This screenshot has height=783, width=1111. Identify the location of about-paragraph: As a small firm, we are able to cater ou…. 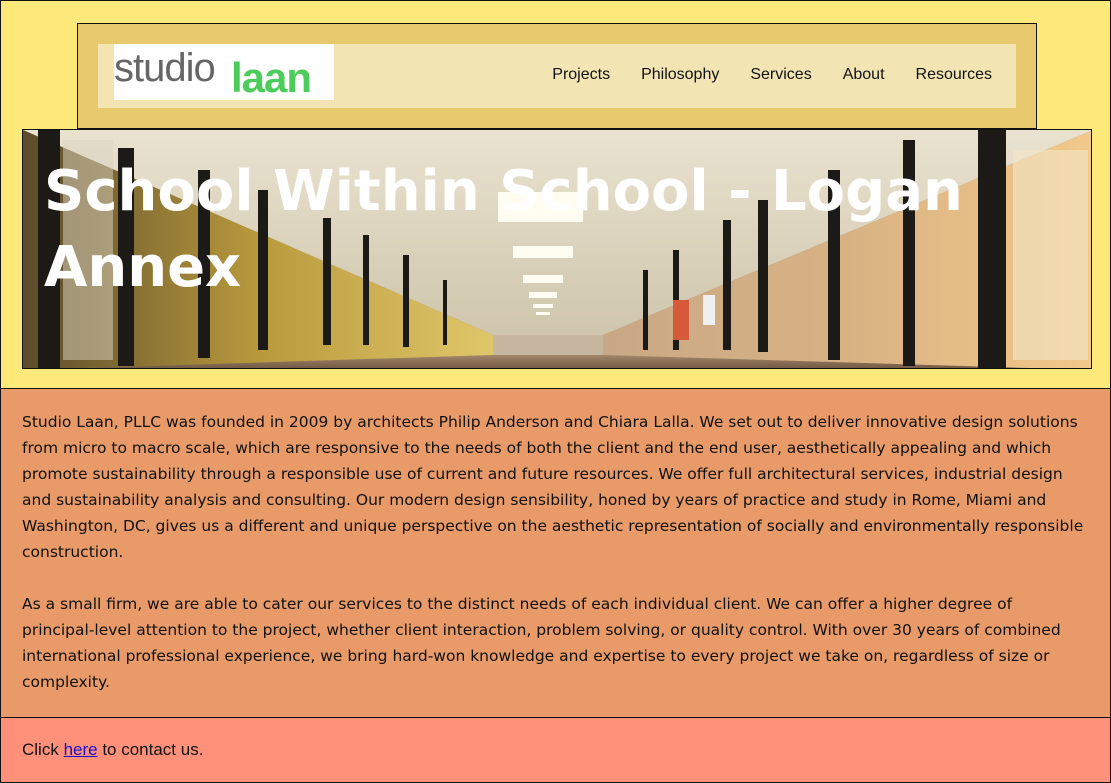
(541, 643).